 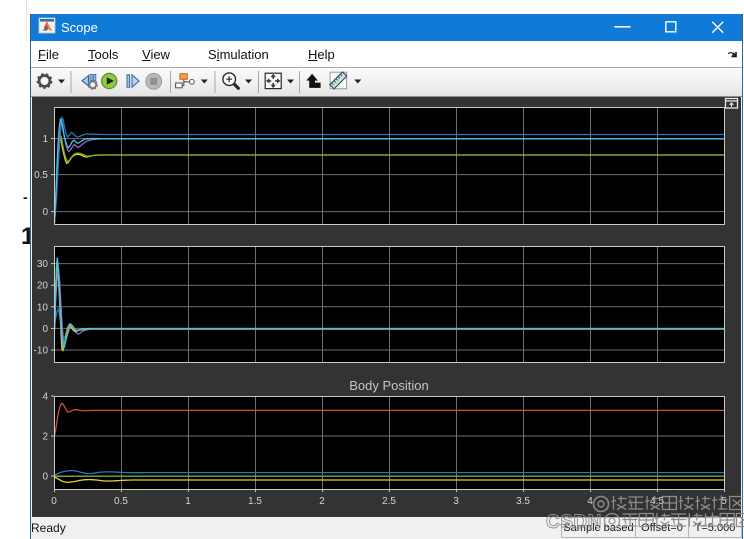 I want to click on svg-text: 5, so click(x=724, y=501).